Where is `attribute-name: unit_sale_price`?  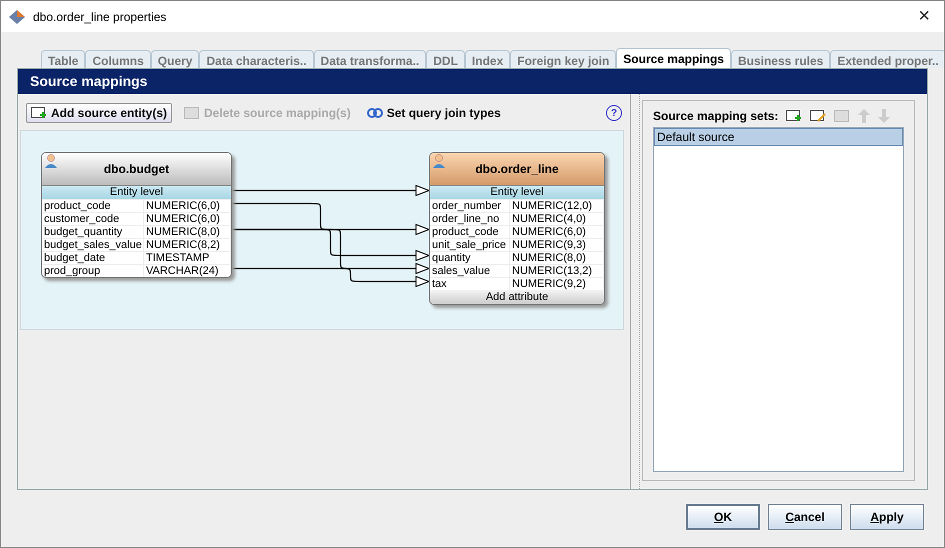 attribute-name: unit_sale_price is located at coordinates (470, 245).